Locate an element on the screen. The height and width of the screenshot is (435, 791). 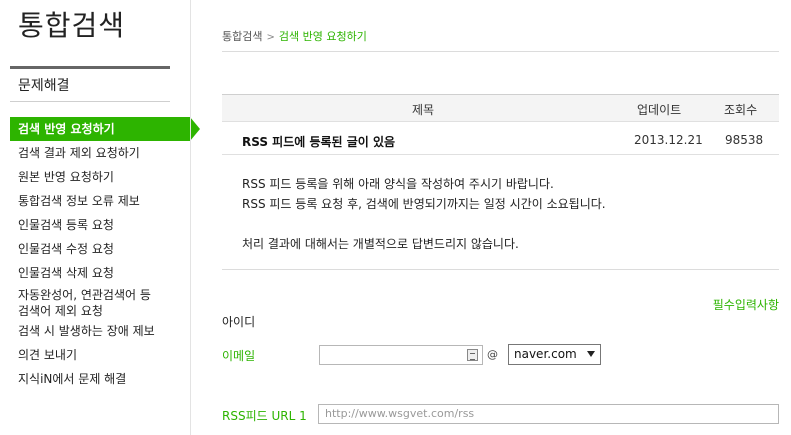
breadcrumb-divider is located at coordinates (500, 51).